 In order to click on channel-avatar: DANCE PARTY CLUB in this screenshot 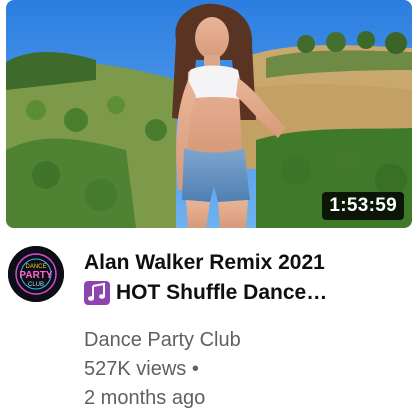, I will do `click(36, 274)`.